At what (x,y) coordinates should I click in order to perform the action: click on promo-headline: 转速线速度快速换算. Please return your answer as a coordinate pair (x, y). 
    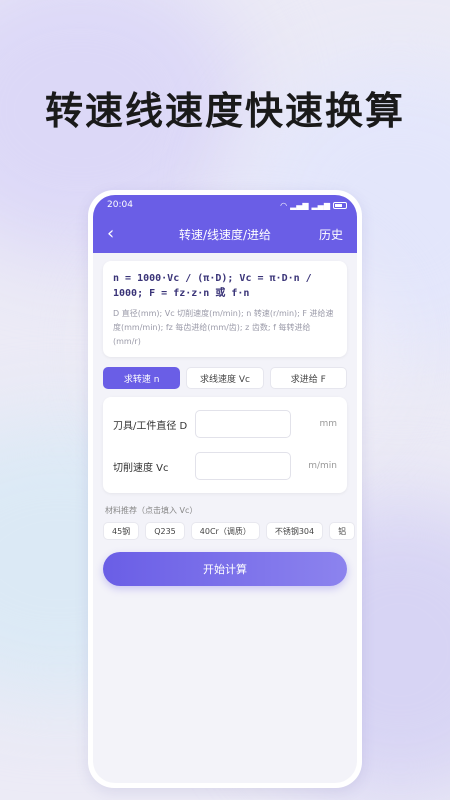
    Looking at the image, I should click on (224, 111).